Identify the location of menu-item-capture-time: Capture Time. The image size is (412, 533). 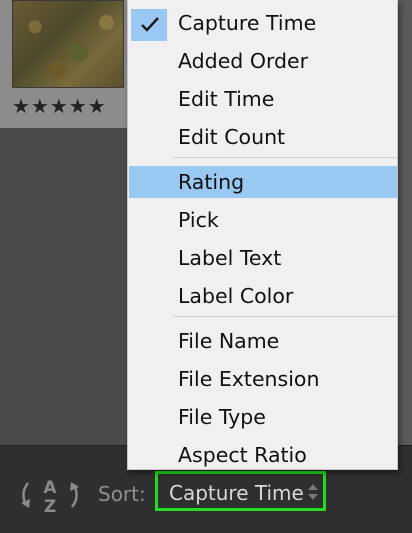
(263, 24).